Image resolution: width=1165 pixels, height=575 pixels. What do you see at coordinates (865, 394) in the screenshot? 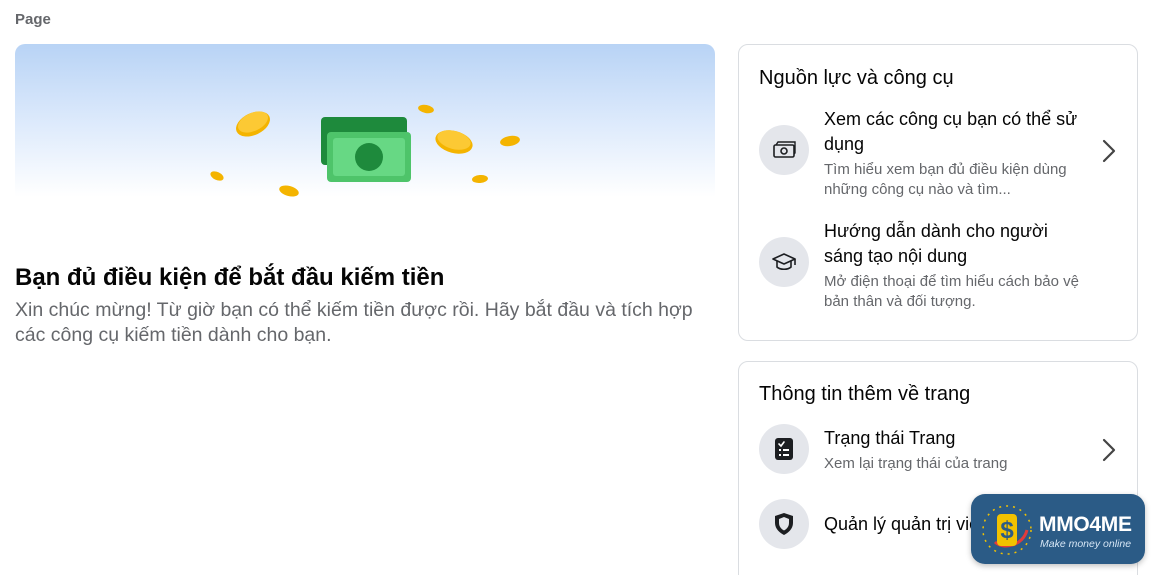
I see `page-info-card-title: Thông tin thêm về trang` at bounding box center [865, 394].